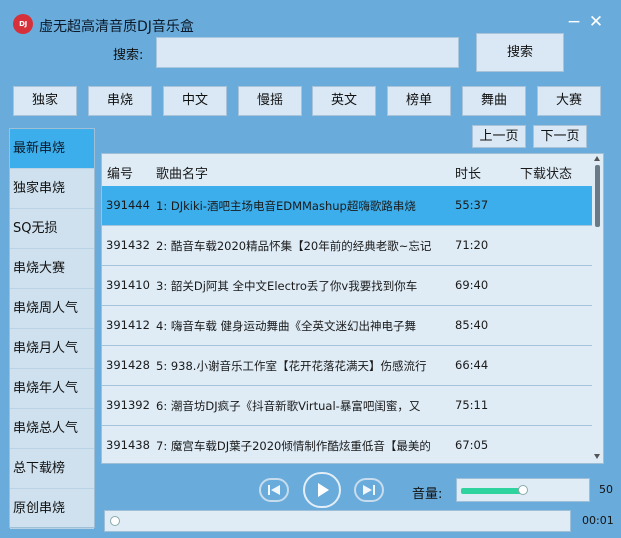 Image resolution: width=621 pixels, height=538 pixels. Describe the element at coordinates (128, 55) in the screenshot. I see `search-label: 搜索:` at that location.